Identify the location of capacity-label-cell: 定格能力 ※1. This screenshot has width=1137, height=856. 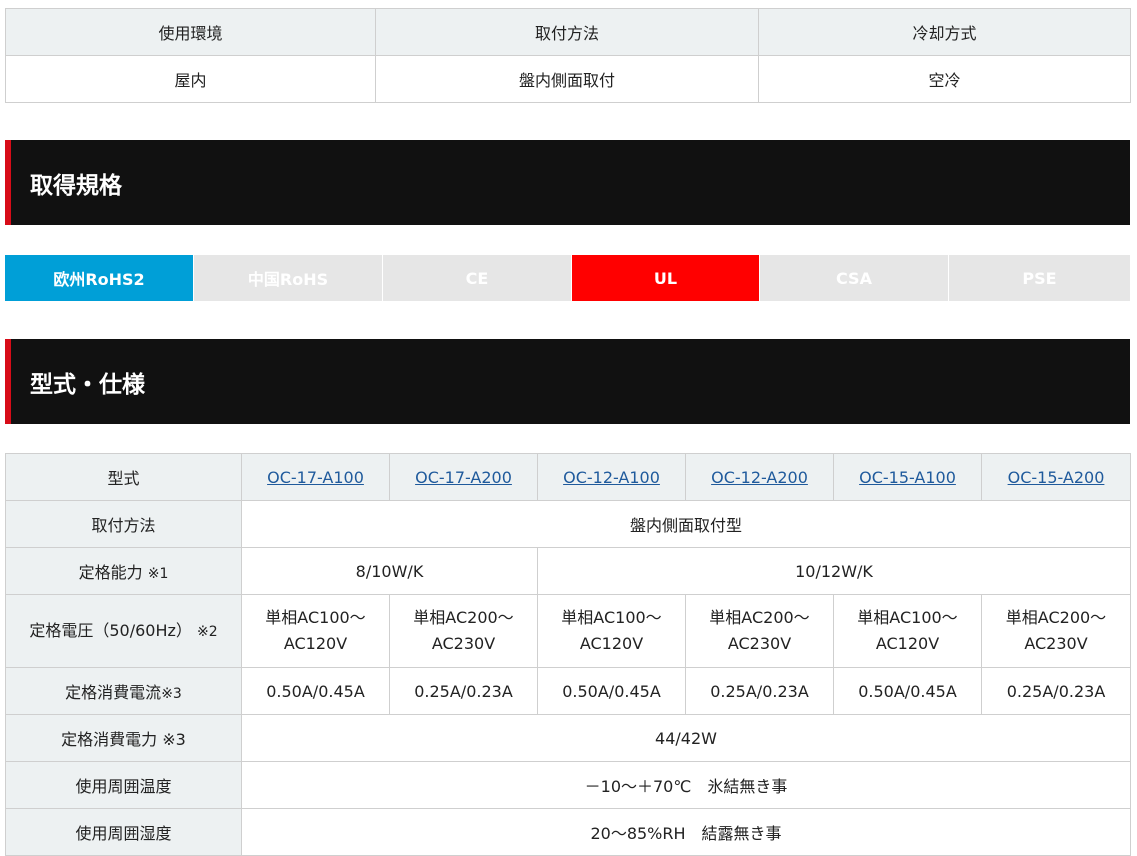
(123, 571).